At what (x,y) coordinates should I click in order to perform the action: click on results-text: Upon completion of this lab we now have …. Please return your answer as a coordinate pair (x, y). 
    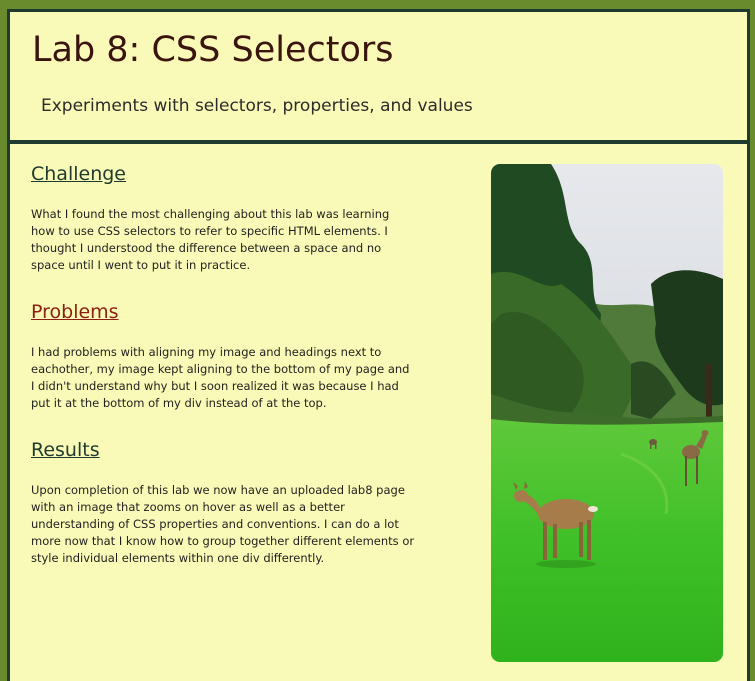
    Looking at the image, I should click on (223, 524).